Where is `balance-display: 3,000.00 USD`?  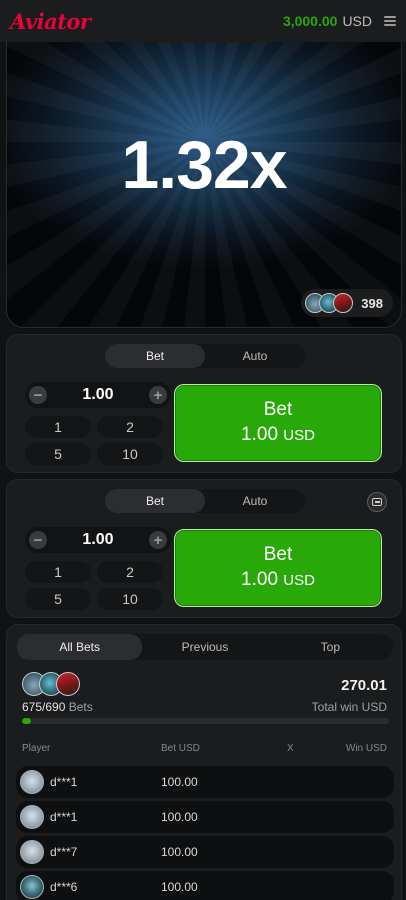 balance-display: 3,000.00 USD is located at coordinates (327, 21).